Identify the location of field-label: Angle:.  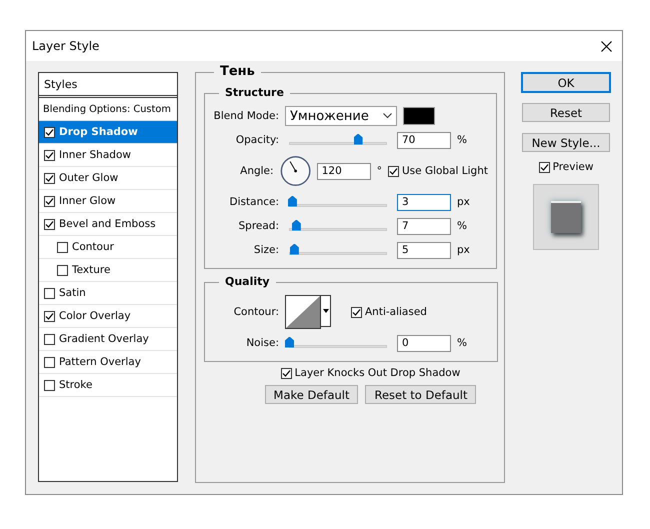
(256, 171).